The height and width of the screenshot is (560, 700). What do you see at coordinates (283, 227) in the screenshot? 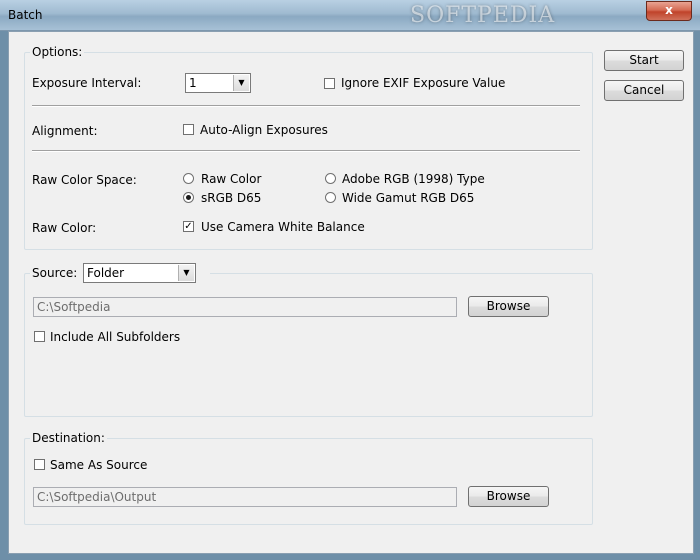
I see `camera-wb-label: Use Camera White Balance` at bounding box center [283, 227].